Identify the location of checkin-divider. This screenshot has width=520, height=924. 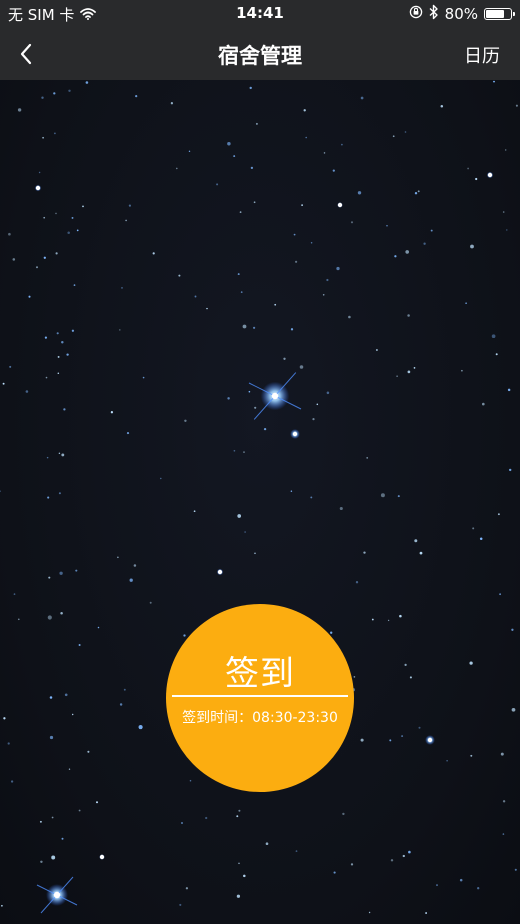
(260, 696).